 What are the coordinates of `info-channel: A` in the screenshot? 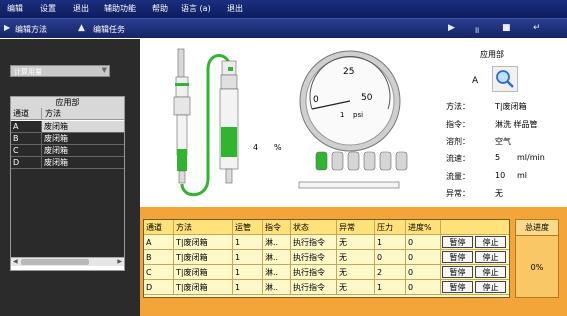 It's located at (475, 81).